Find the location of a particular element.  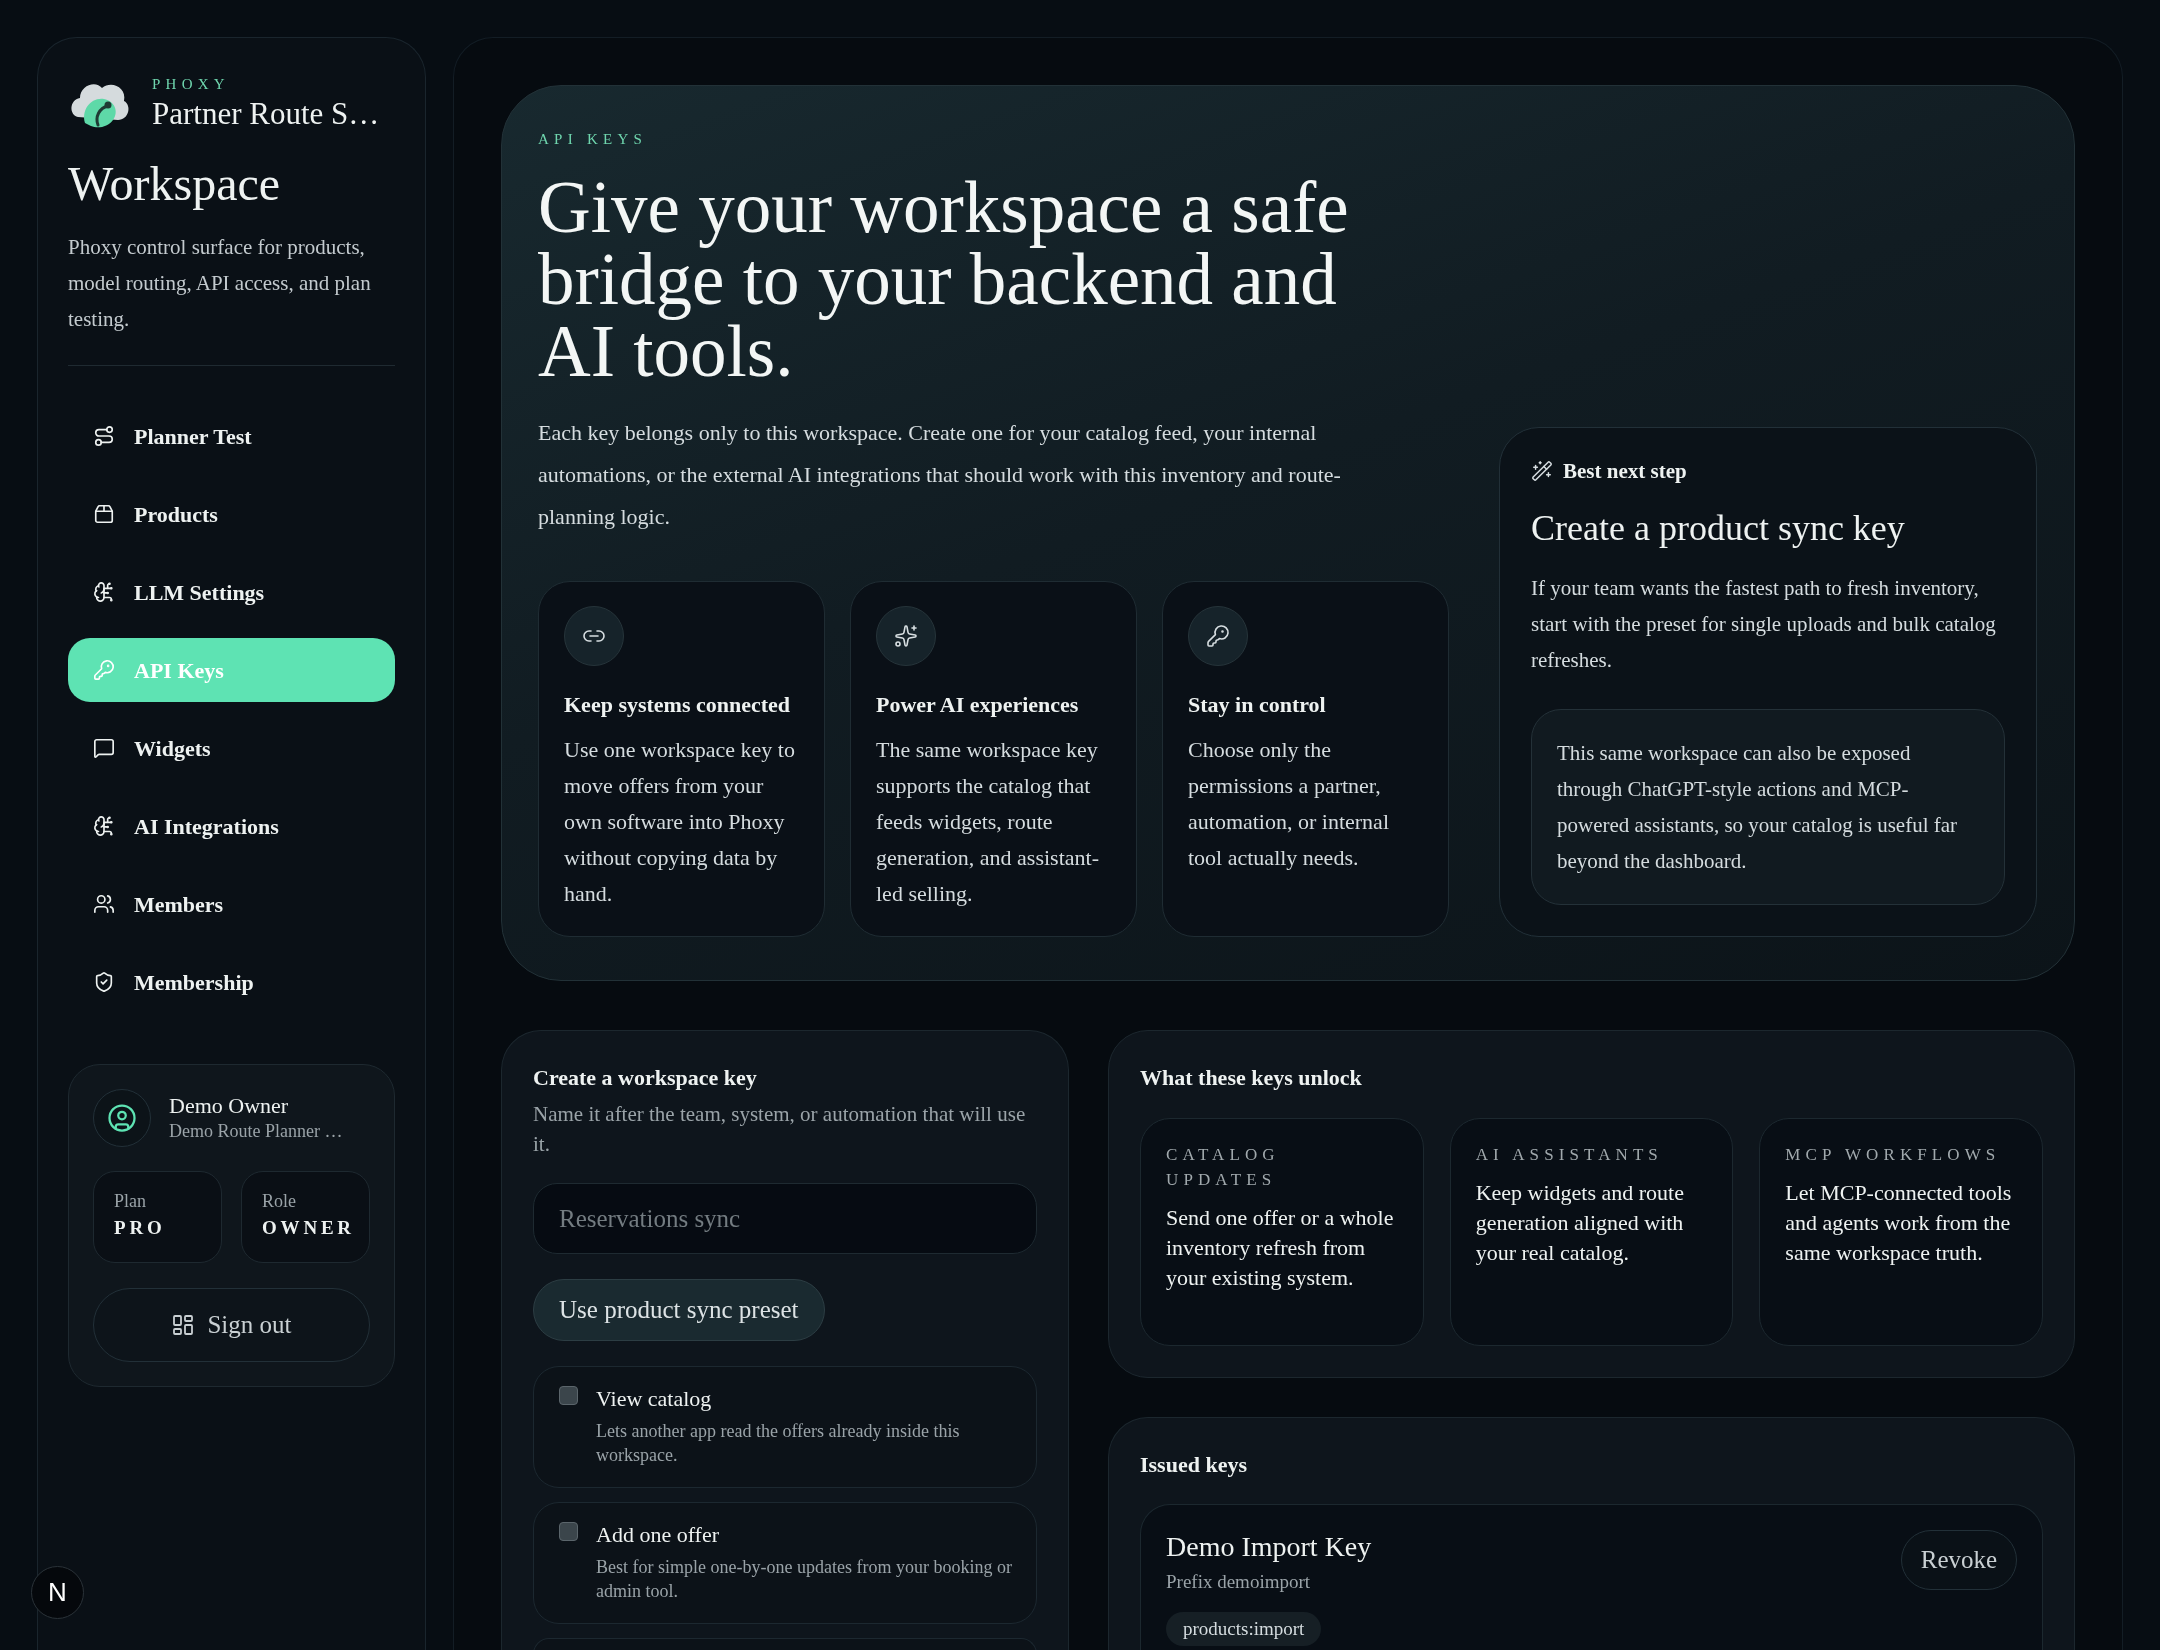

unlock-label: MCP WORKFLOWS is located at coordinates (1893, 1155).